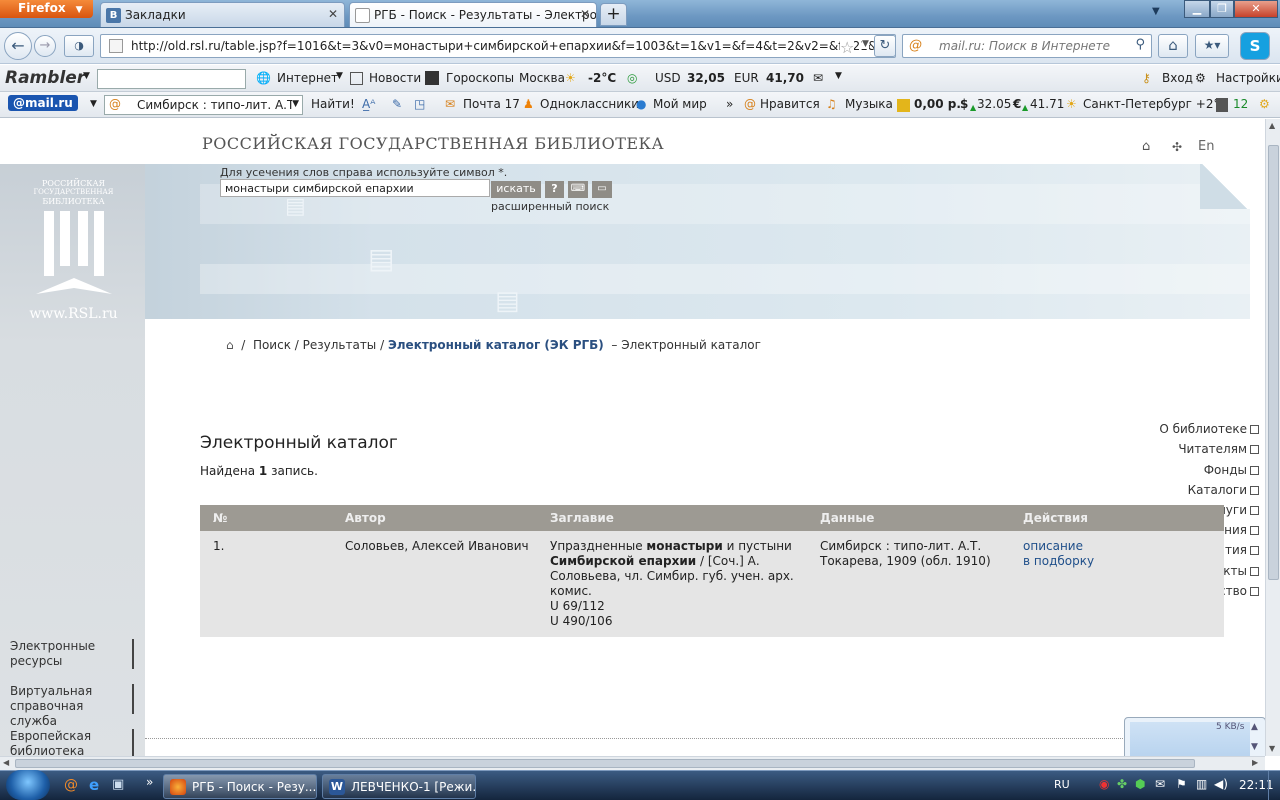 The height and width of the screenshot is (800, 1280). What do you see at coordinates (1194, 736) in the screenshot?
I see `download-speed-widget: 5 KB/s ▲ ▼` at bounding box center [1194, 736].